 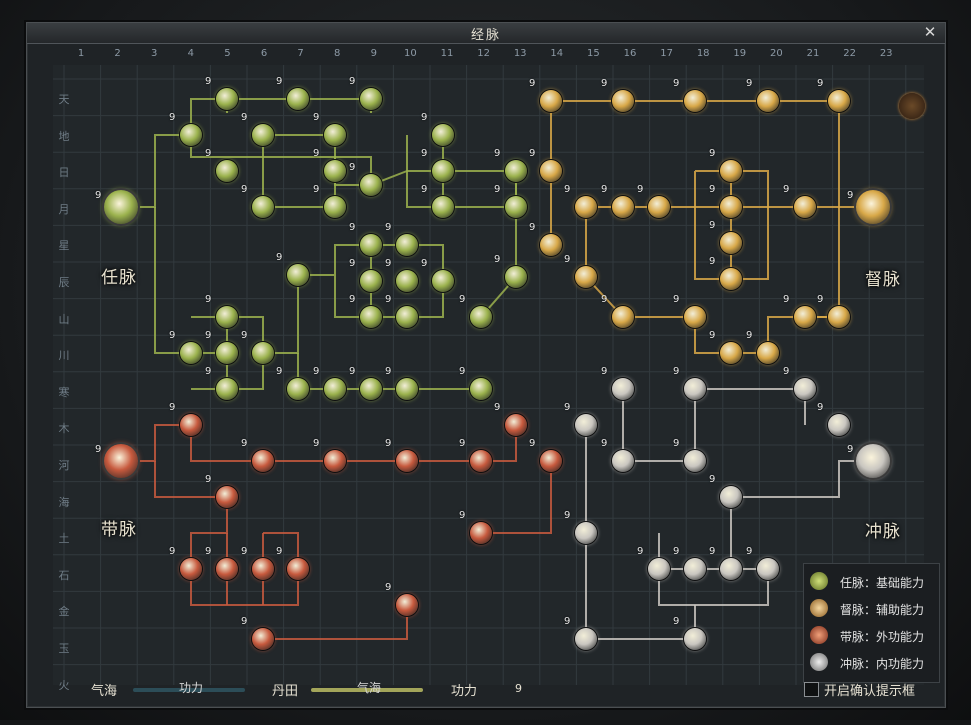 What do you see at coordinates (873, 461) in the screenshot?
I see `chong-hub-icon` at bounding box center [873, 461].